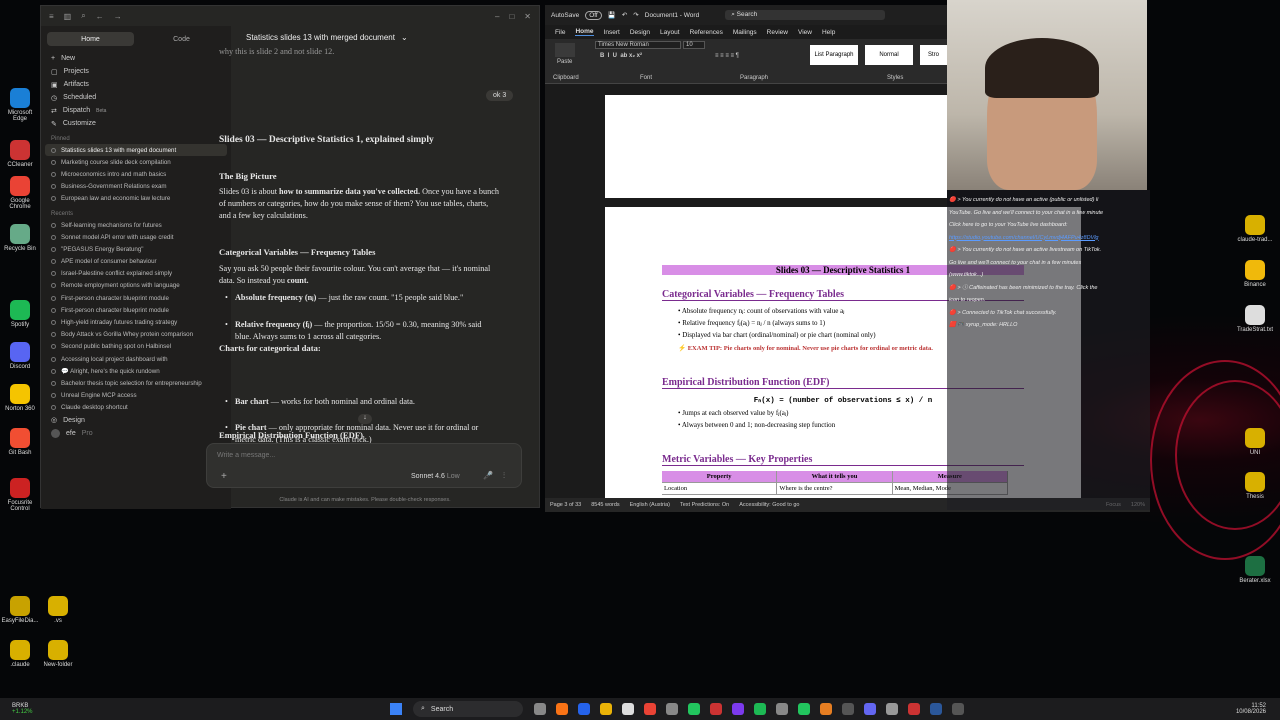 The image size is (1280, 720). I want to click on maximize-icon: □, so click(511, 16).